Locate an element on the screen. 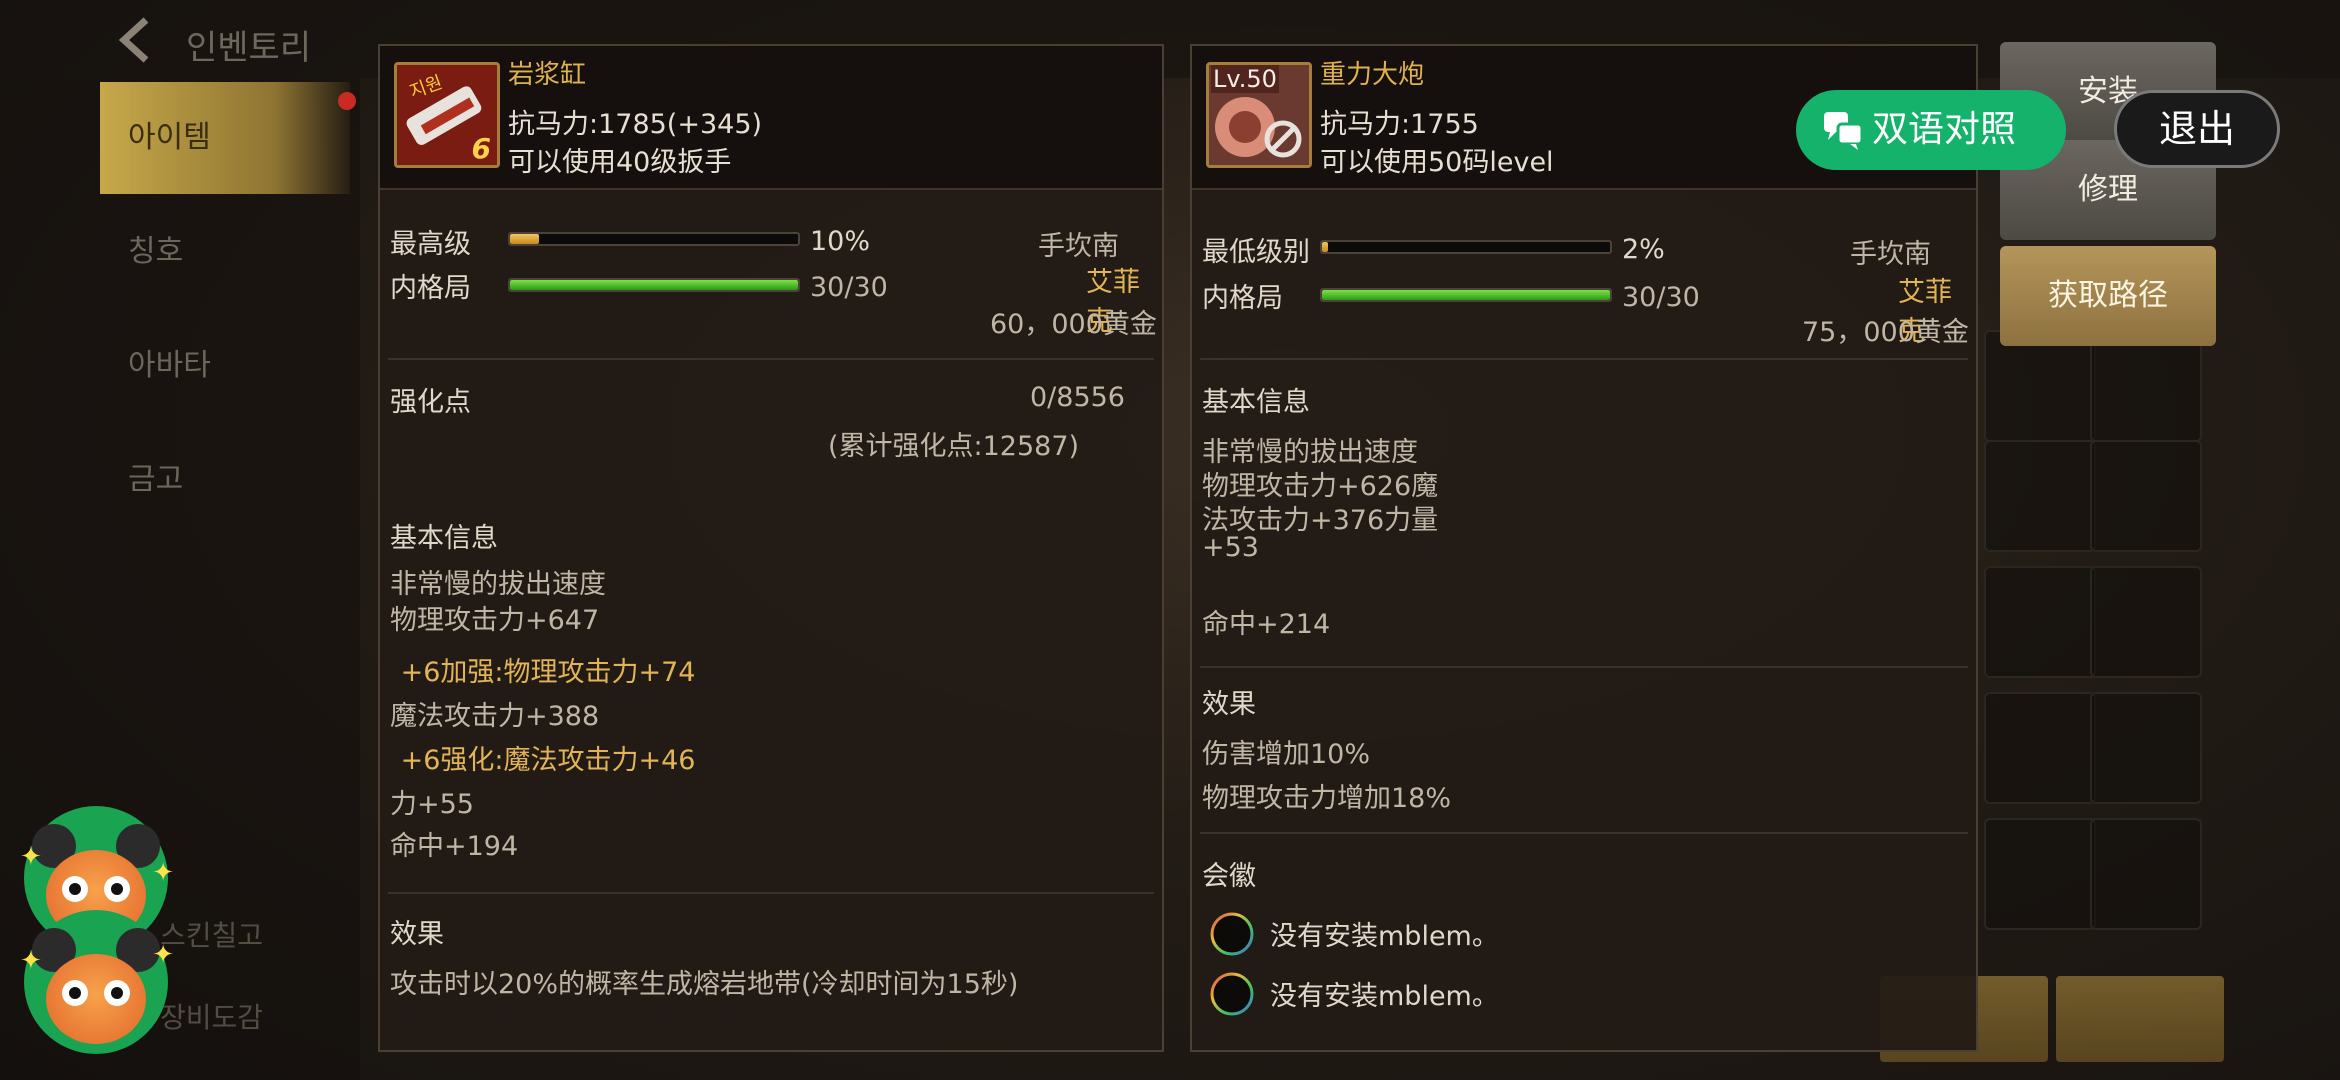 The height and width of the screenshot is (1080, 2340). item-name: 重力大炮 is located at coordinates (1372, 75).